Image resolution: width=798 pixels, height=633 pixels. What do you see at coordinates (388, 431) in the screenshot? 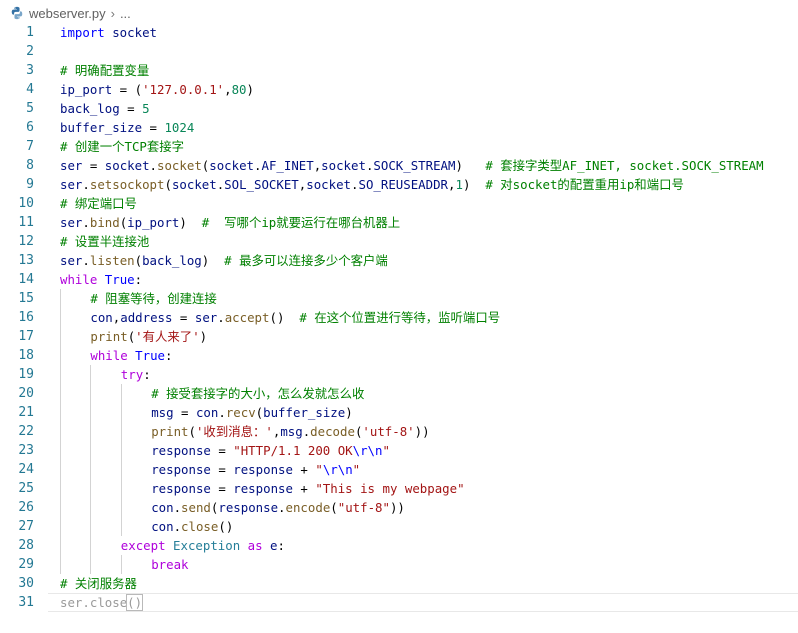
I see `code-token: 'utf-8'` at bounding box center [388, 431].